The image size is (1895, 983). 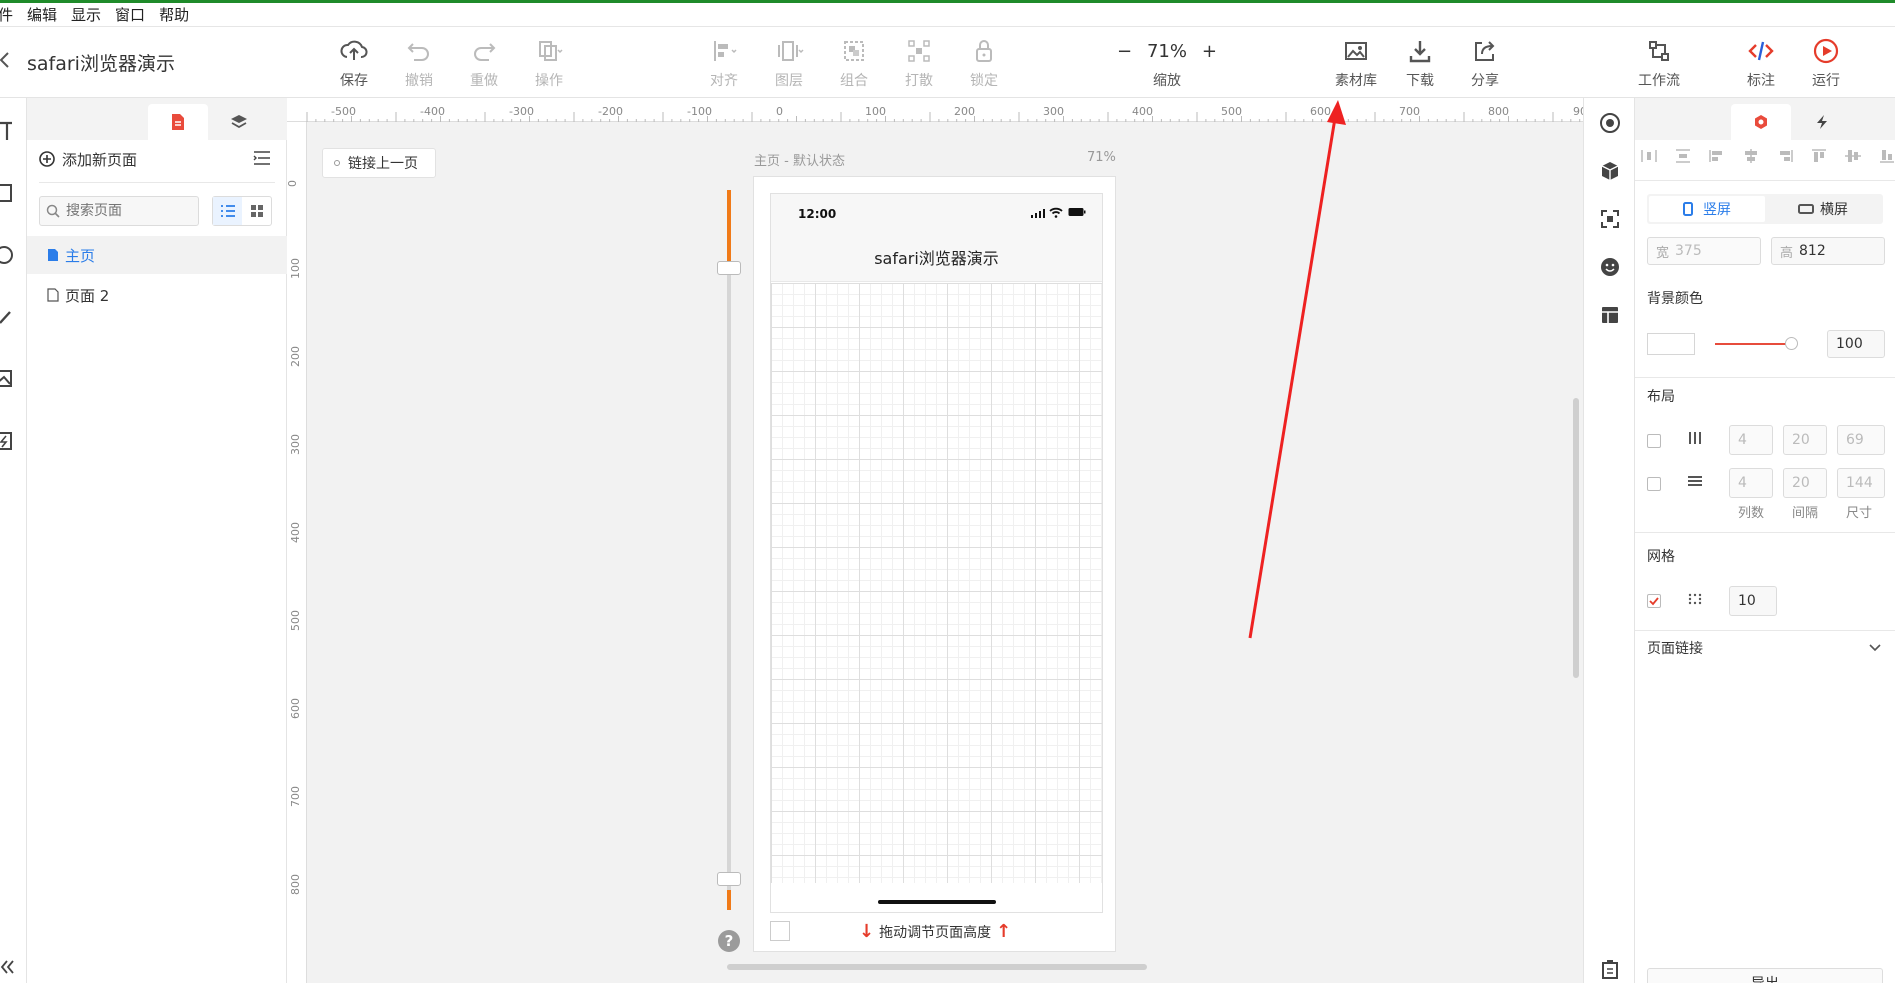 What do you see at coordinates (1167, 51) in the screenshot?
I see `zoom-value: 71%` at bounding box center [1167, 51].